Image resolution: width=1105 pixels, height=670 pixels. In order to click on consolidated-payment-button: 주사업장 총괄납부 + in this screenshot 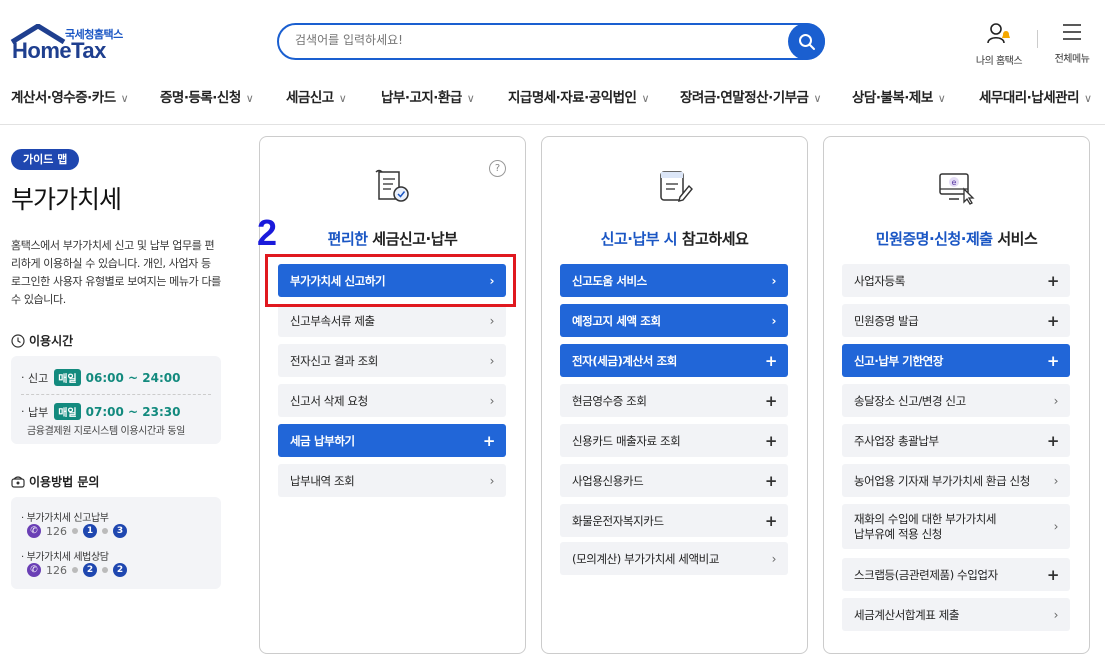, I will do `click(956, 440)`.